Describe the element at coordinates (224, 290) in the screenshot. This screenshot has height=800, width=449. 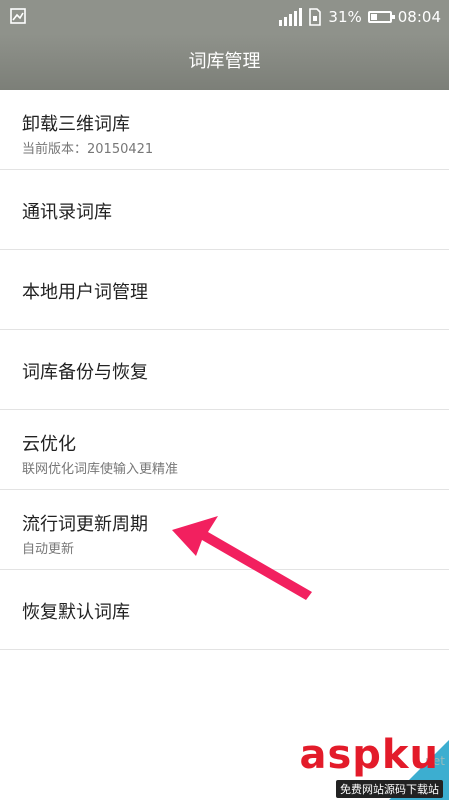
I see `list-item-local-user-words: 本地用户词管理` at that location.